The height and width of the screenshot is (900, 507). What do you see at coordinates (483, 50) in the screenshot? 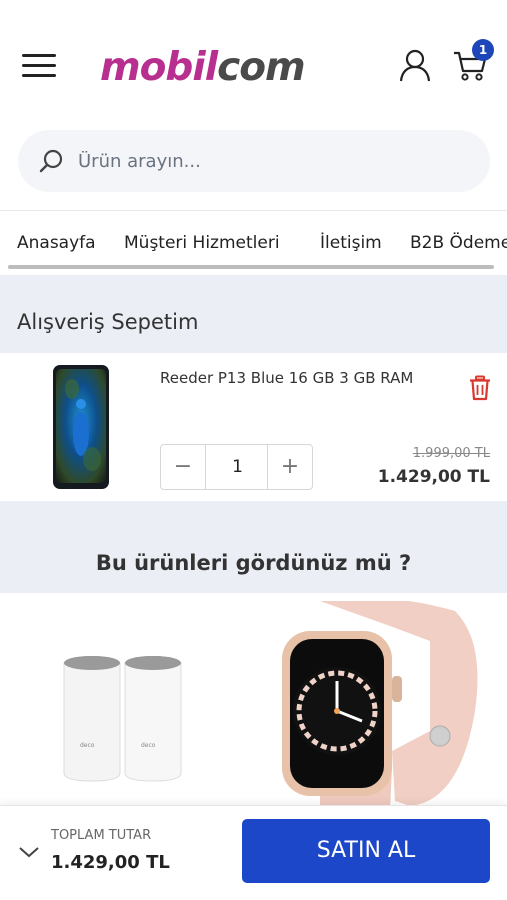
I see `cart-count-badge: 1` at bounding box center [483, 50].